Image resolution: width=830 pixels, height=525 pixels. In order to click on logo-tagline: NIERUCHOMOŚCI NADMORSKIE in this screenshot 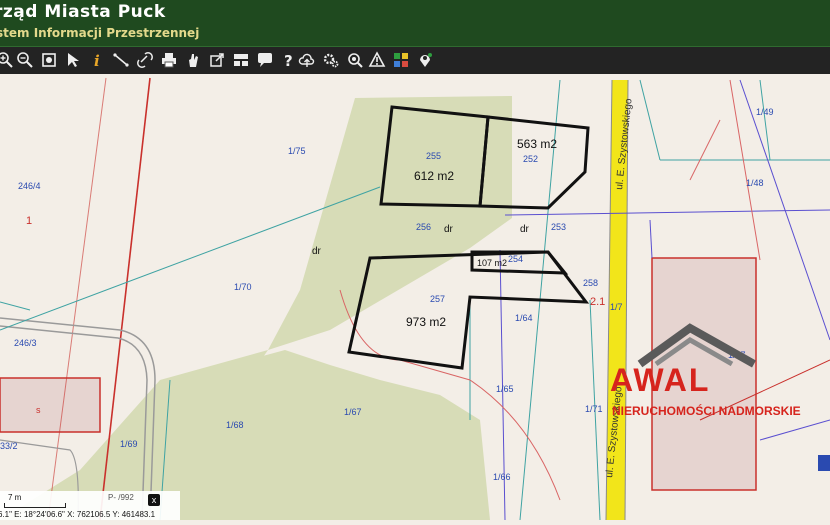, I will do `click(706, 411)`.